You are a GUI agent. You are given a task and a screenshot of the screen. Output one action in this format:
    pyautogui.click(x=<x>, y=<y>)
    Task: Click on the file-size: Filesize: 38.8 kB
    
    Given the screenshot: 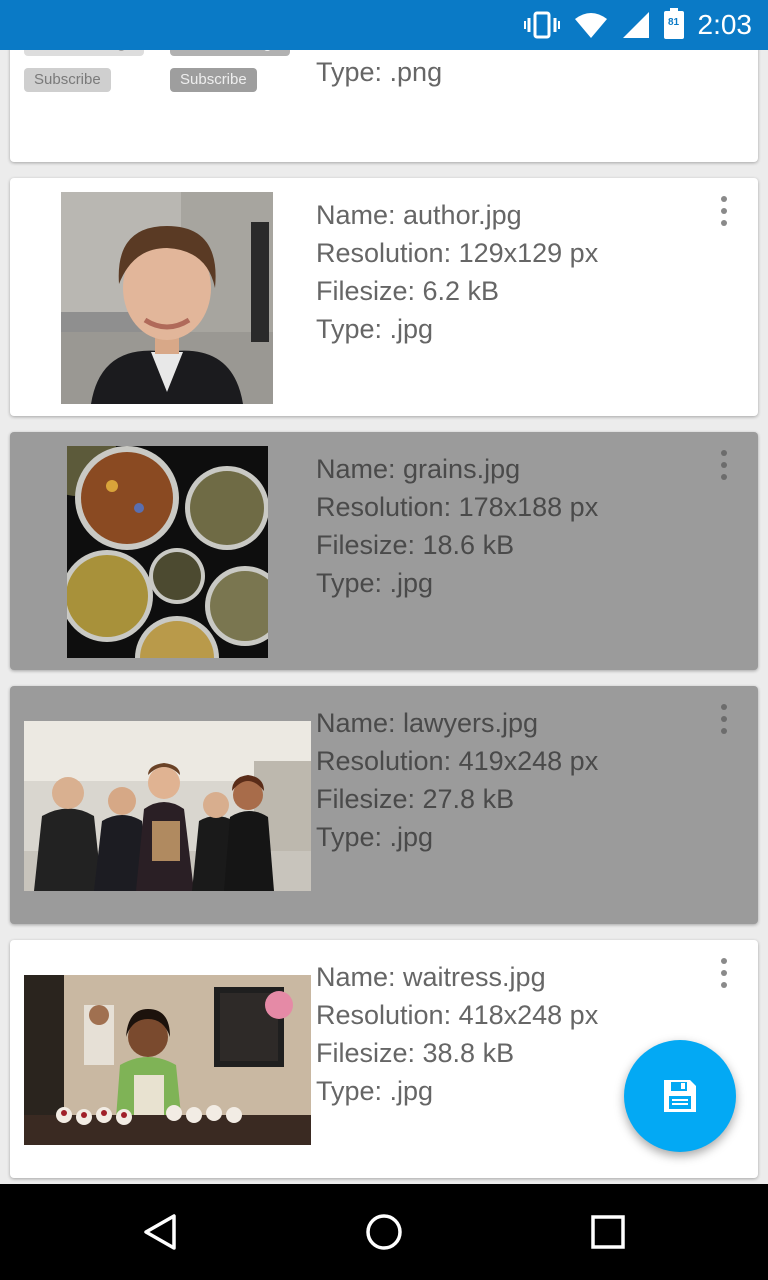 What is the action you would take?
    pyautogui.click(x=415, y=1053)
    